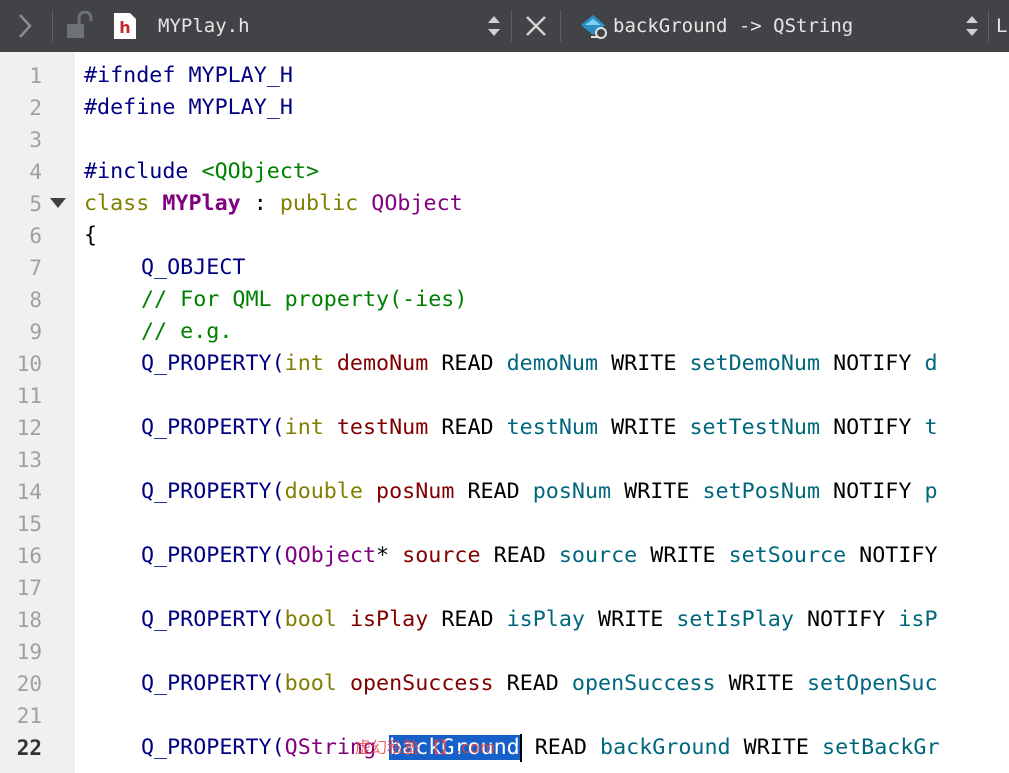 The width and height of the screenshot is (1009, 773). Describe the element at coordinates (310, 683) in the screenshot. I see `token: bool` at that location.